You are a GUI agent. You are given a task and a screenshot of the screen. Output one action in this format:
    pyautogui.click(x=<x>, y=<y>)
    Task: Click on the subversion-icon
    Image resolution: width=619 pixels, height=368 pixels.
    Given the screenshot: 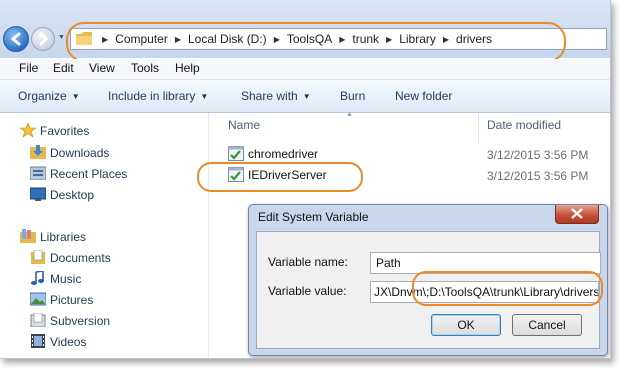 What is the action you would take?
    pyautogui.click(x=38, y=320)
    